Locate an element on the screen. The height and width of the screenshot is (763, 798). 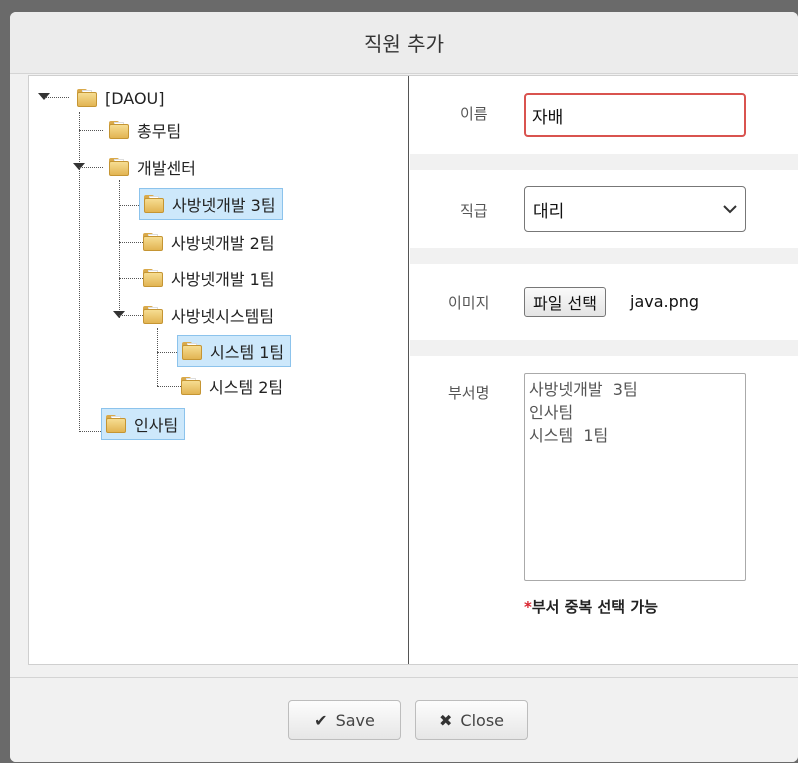
chevron-down-icon is located at coordinates (730, 209).